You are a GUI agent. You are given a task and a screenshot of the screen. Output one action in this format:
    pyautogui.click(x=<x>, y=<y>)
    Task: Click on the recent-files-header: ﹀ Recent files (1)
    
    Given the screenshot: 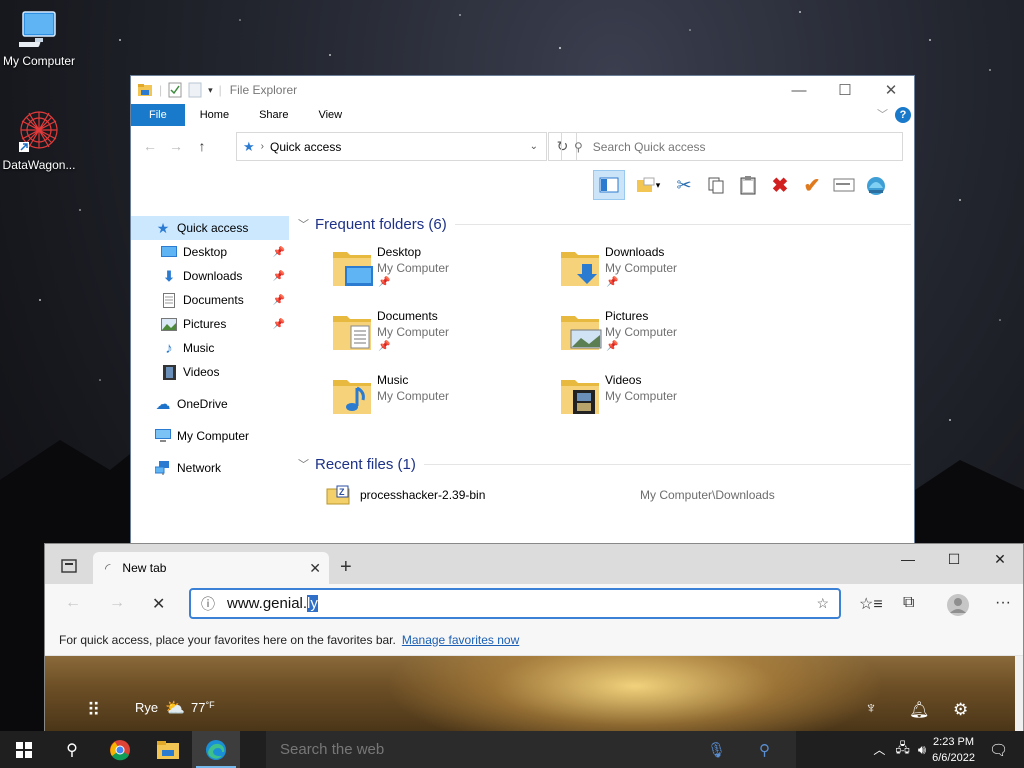 What is the action you would take?
    pyautogui.click(x=603, y=464)
    